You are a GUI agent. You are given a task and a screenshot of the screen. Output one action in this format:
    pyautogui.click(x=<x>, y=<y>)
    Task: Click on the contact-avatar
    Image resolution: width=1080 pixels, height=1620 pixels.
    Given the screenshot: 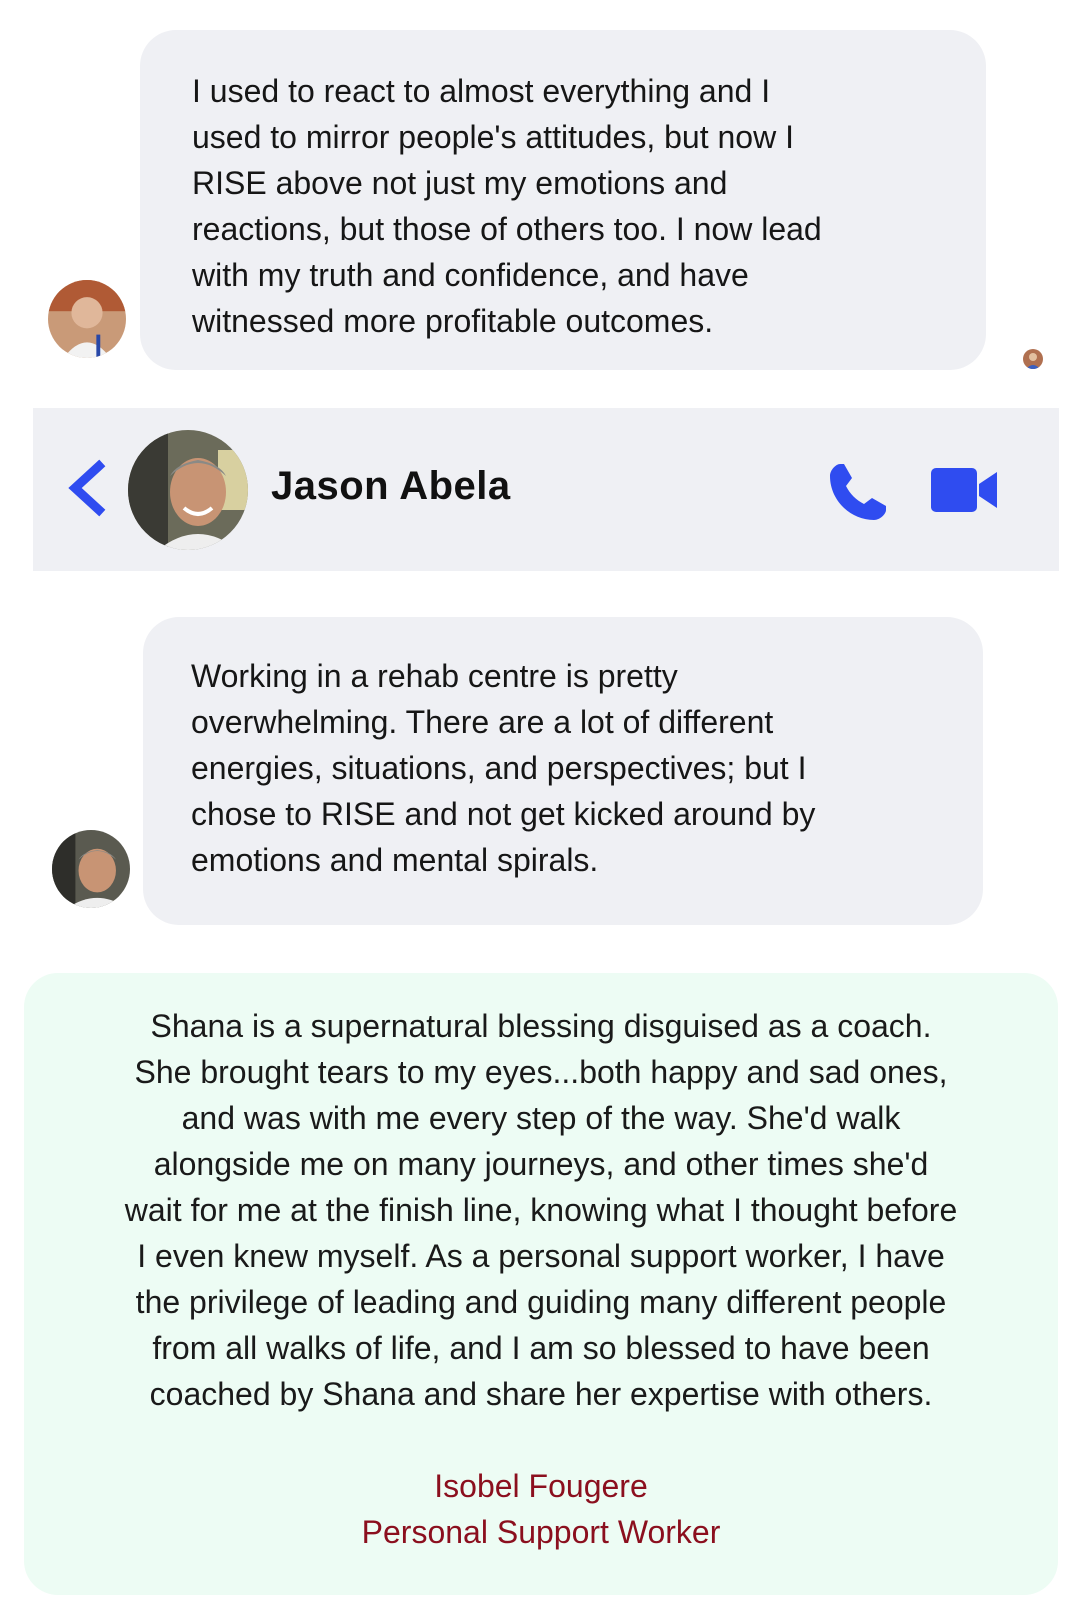 What is the action you would take?
    pyautogui.click(x=188, y=490)
    